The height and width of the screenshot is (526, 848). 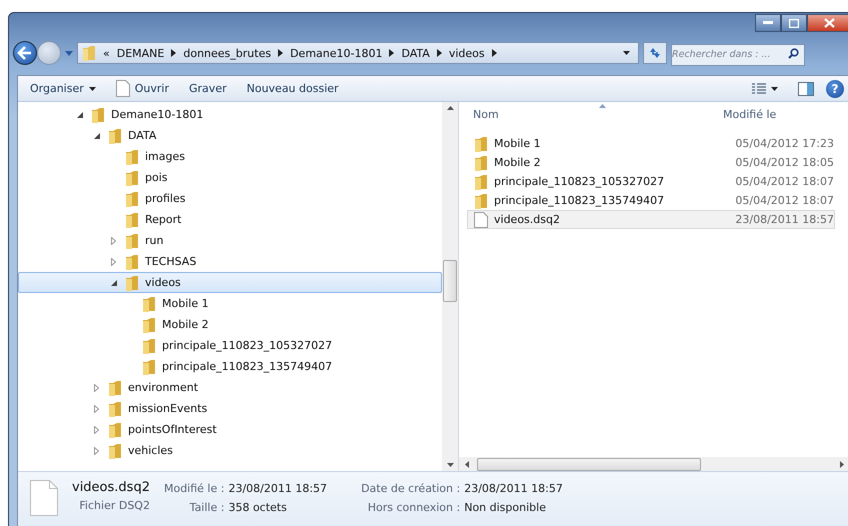 What do you see at coordinates (651, 143) in the screenshot?
I see `file-row: Mobile 1 05/04/2012 17:23` at bounding box center [651, 143].